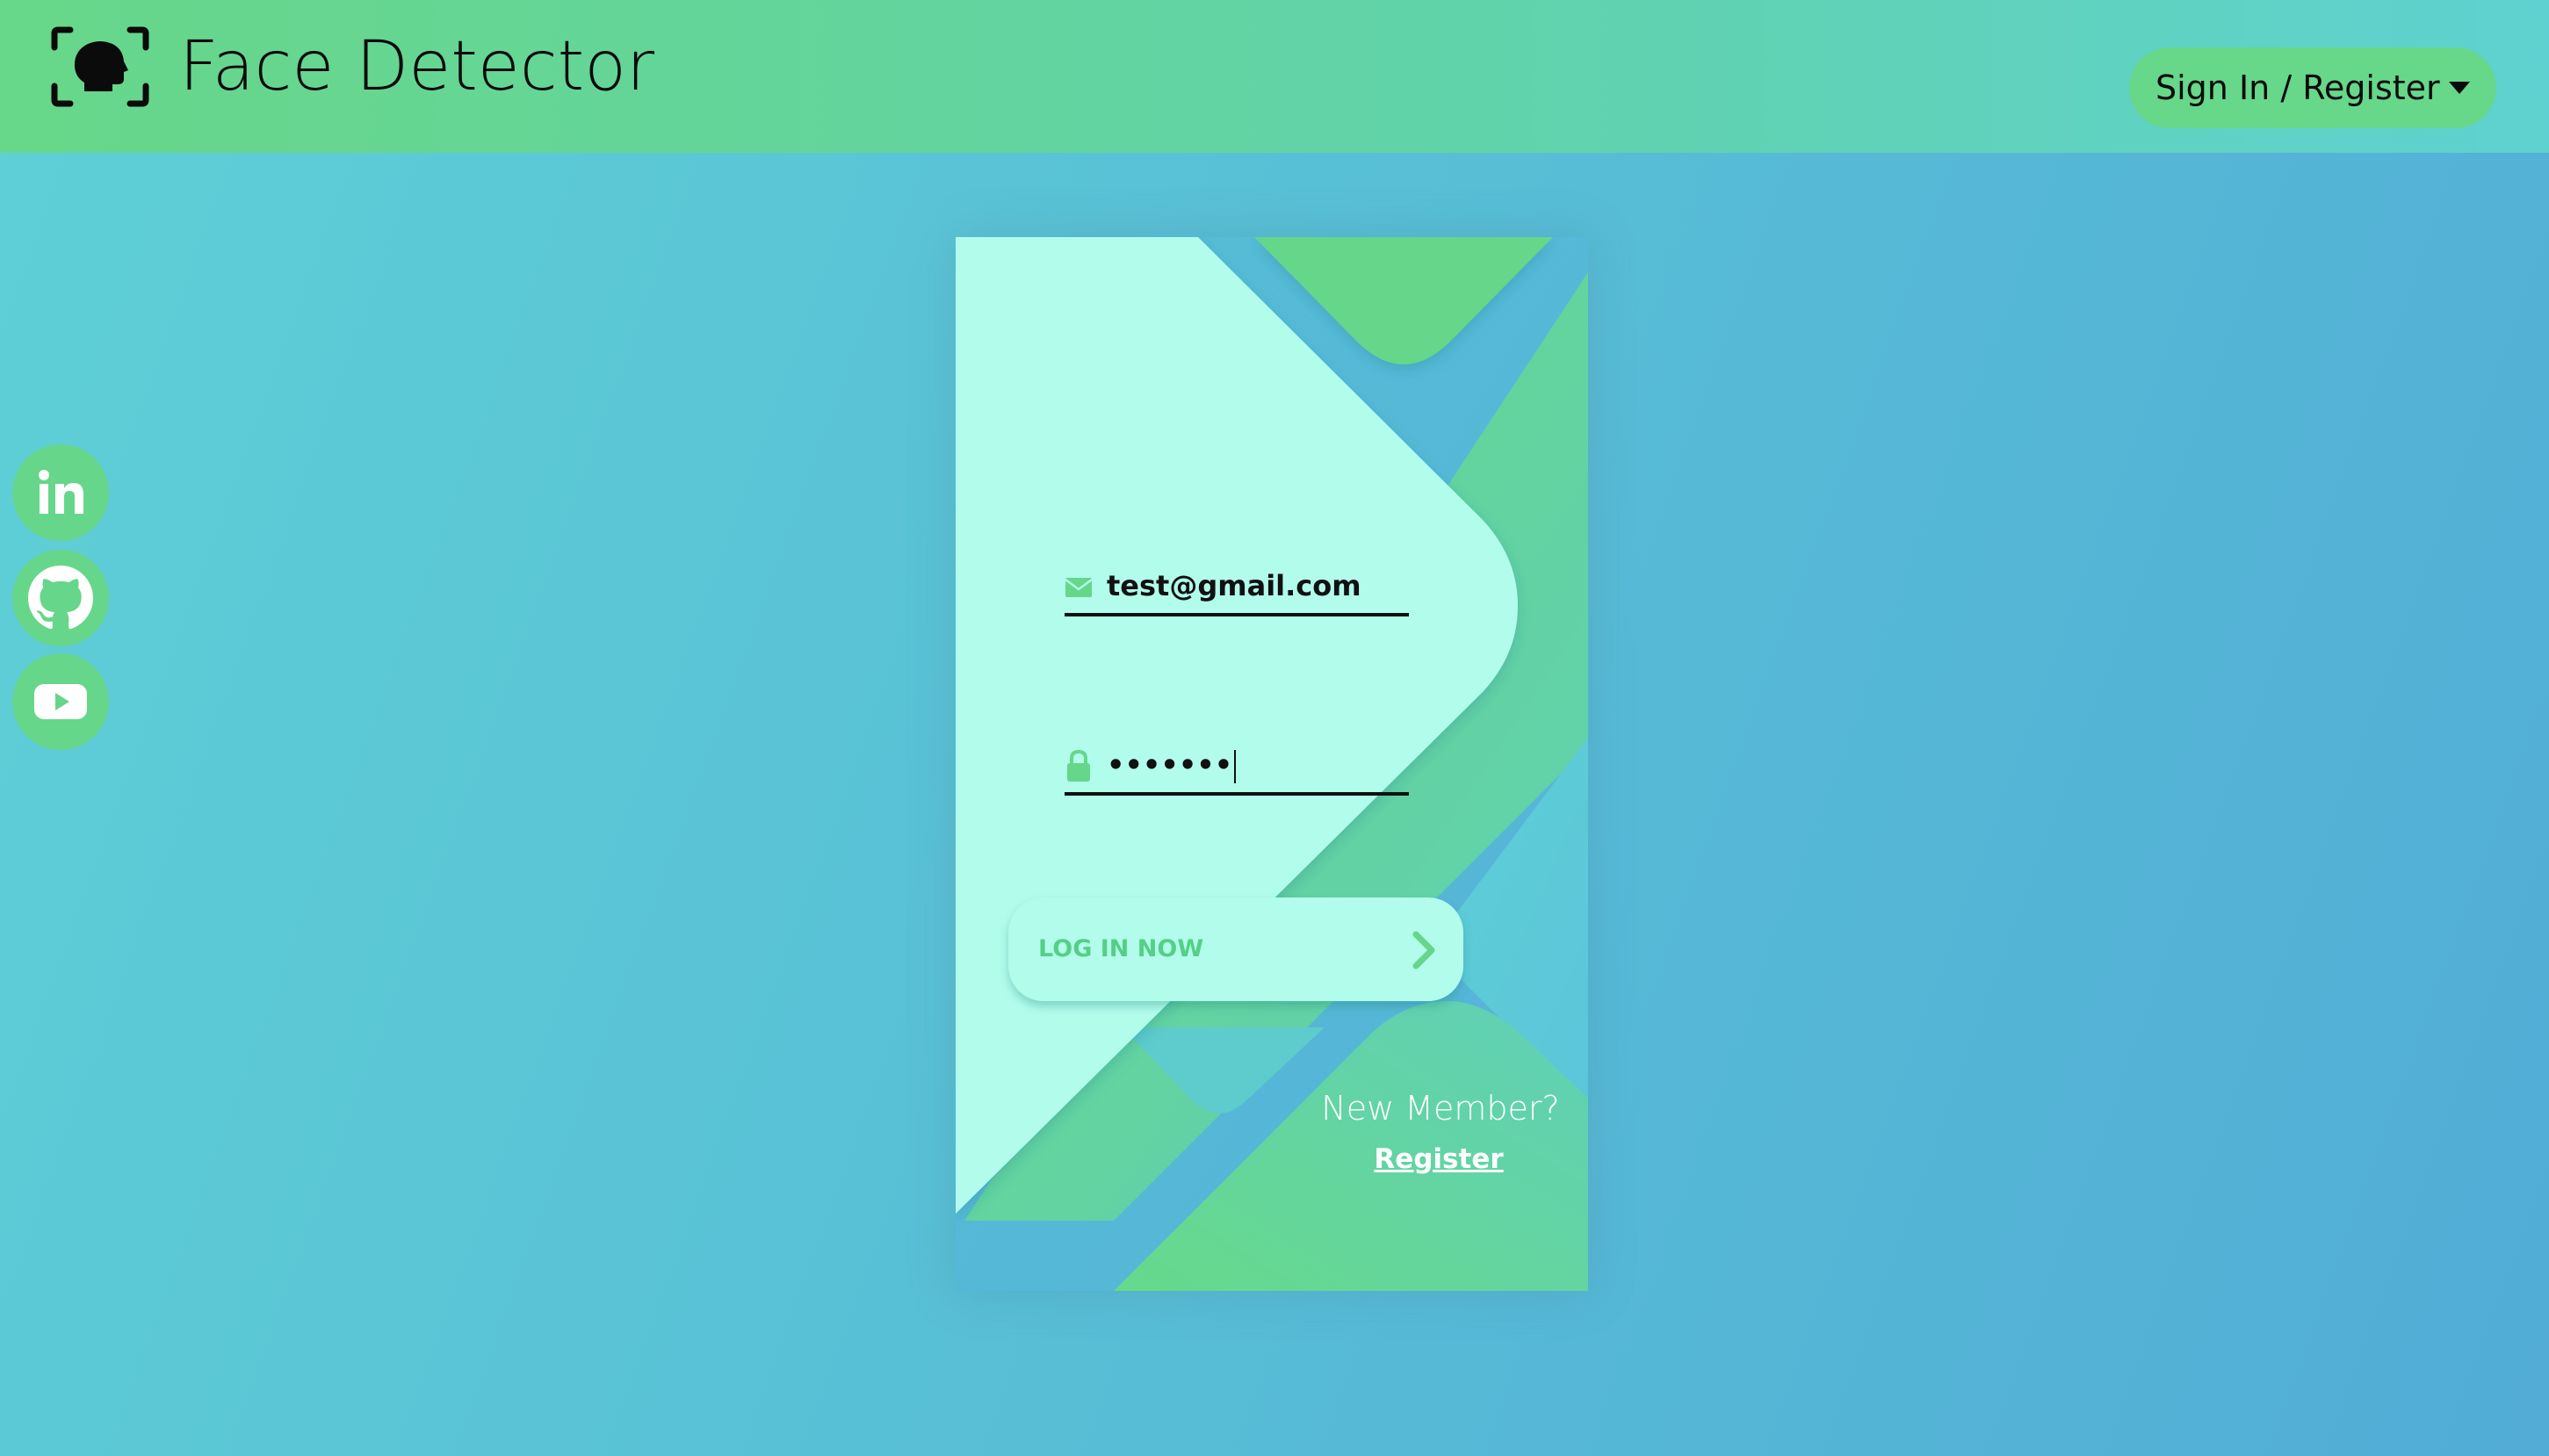  I want to click on email-field: test@gmail.com, so click(1237, 588).